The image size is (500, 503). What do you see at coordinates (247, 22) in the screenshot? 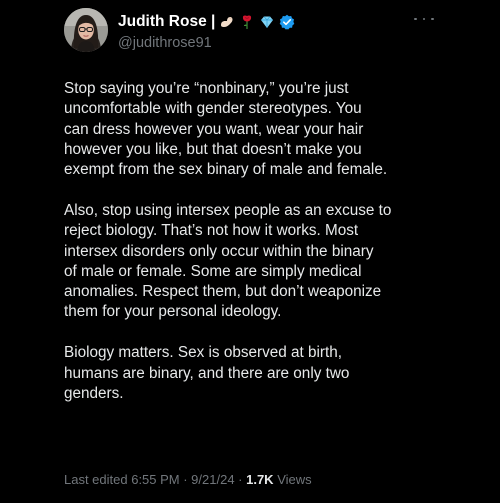
I see `rose-icon` at bounding box center [247, 22].